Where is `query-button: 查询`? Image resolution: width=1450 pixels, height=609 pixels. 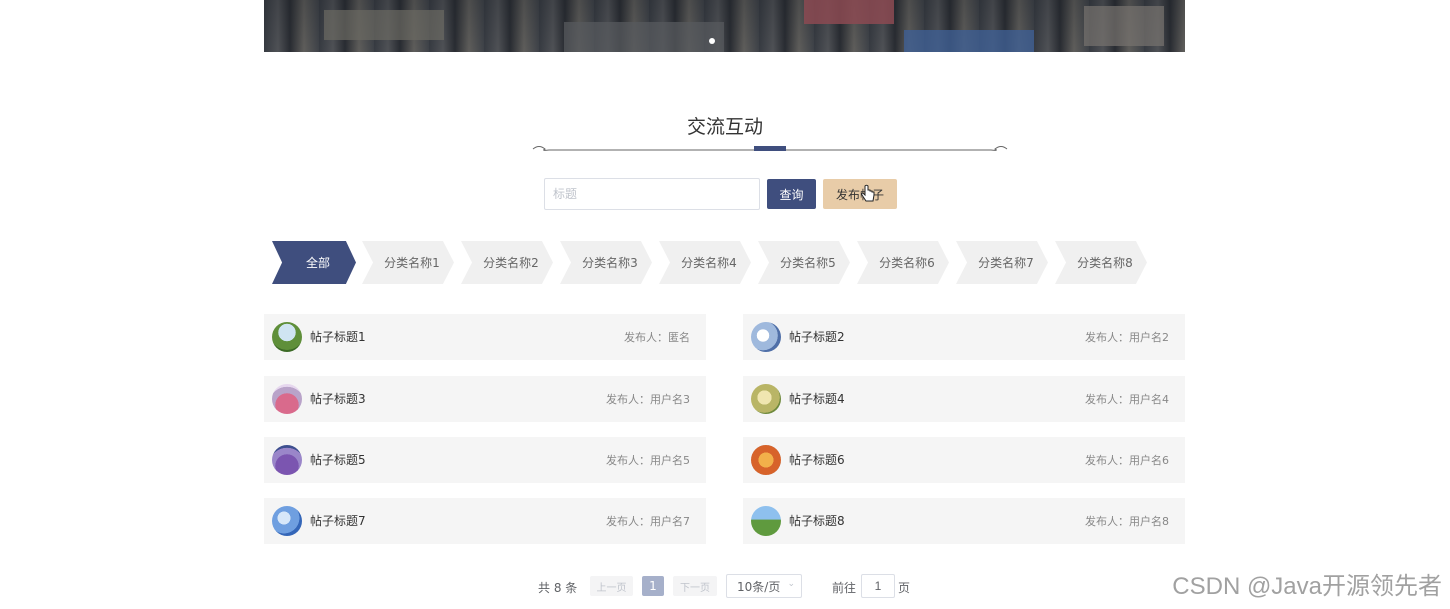
query-button: 查询 is located at coordinates (791, 194).